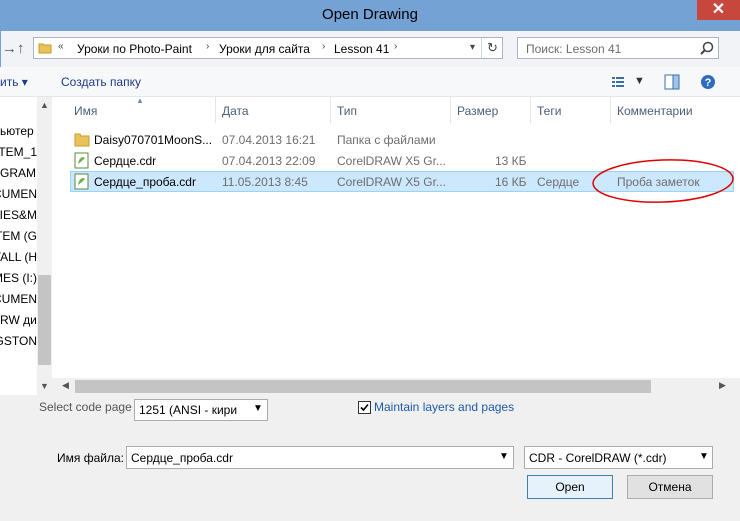  Describe the element at coordinates (511, 182) in the screenshot. I see `file-size: 16 КБ` at that location.